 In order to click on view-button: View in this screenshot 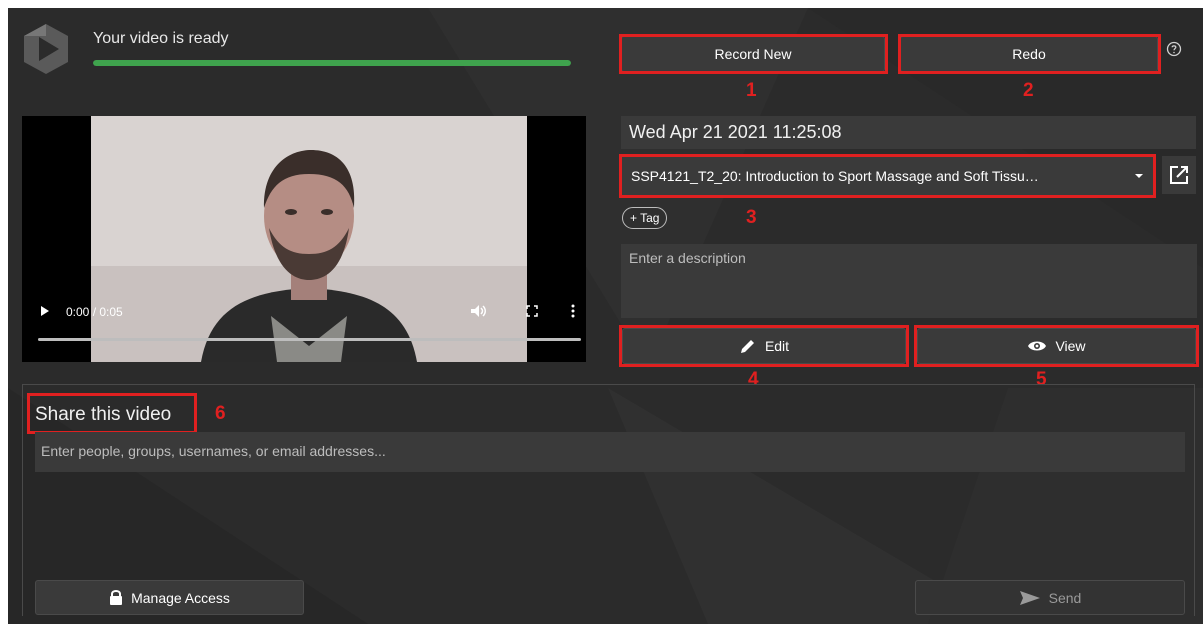, I will do `click(1056, 346)`.